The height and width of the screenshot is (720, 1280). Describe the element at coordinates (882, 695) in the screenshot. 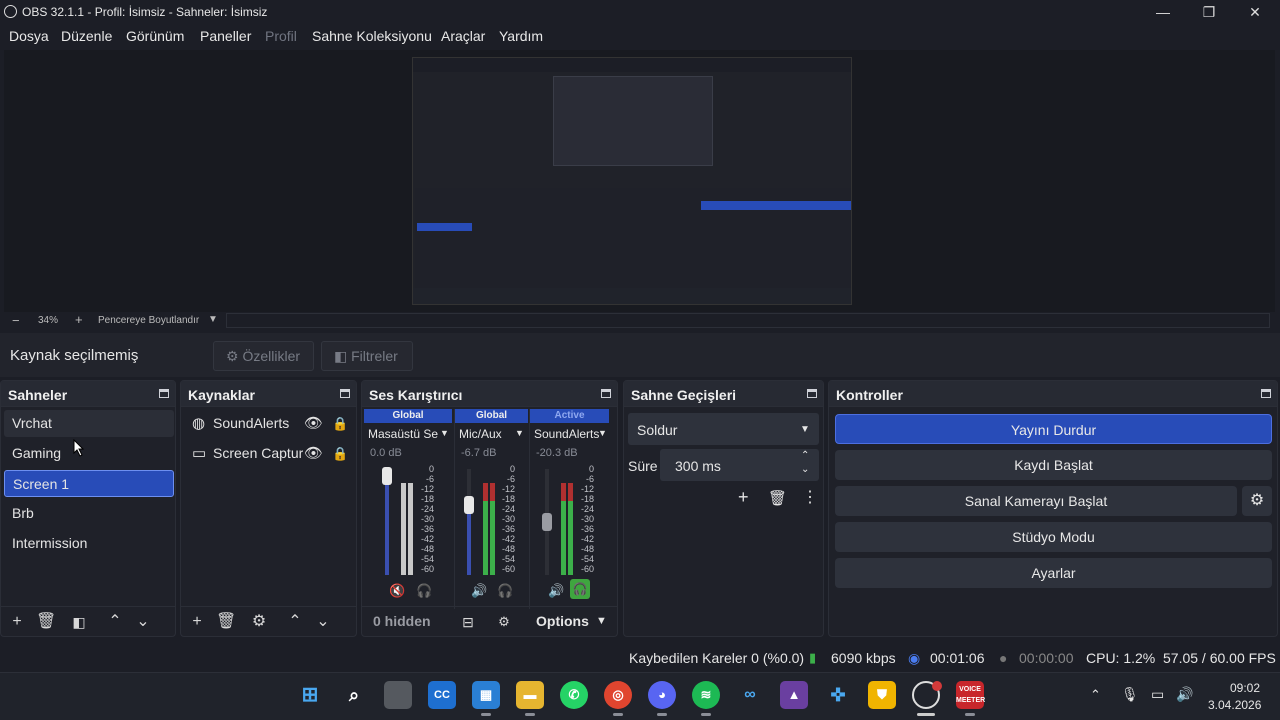

I see `security-shield-icon: ⛊` at that location.